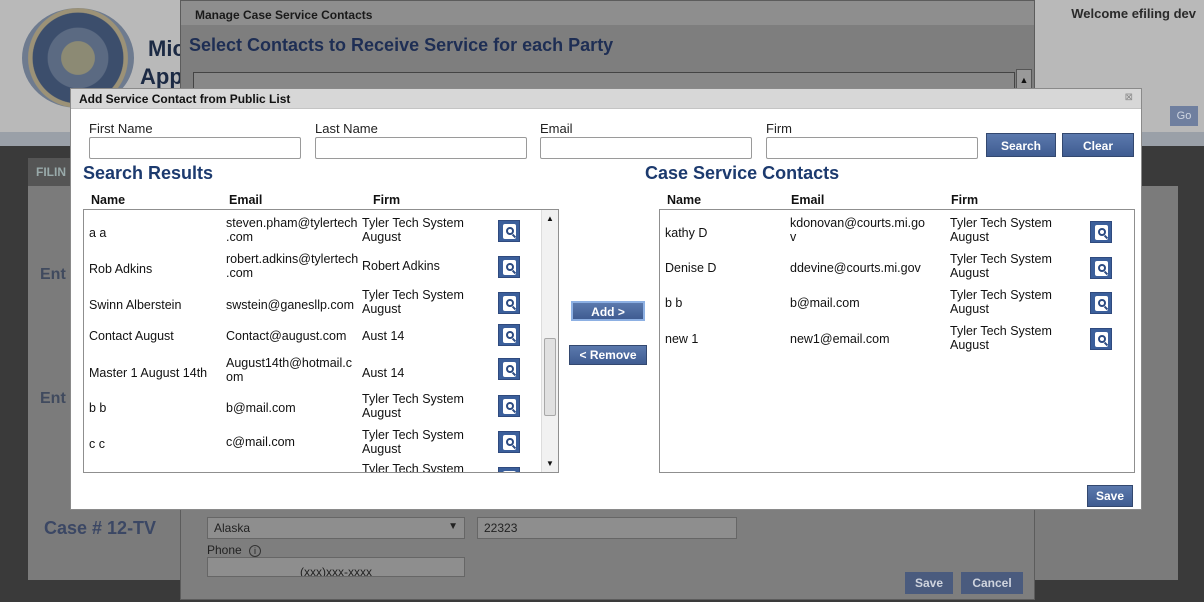  Describe the element at coordinates (646, 148) in the screenshot. I see `email-field` at that location.